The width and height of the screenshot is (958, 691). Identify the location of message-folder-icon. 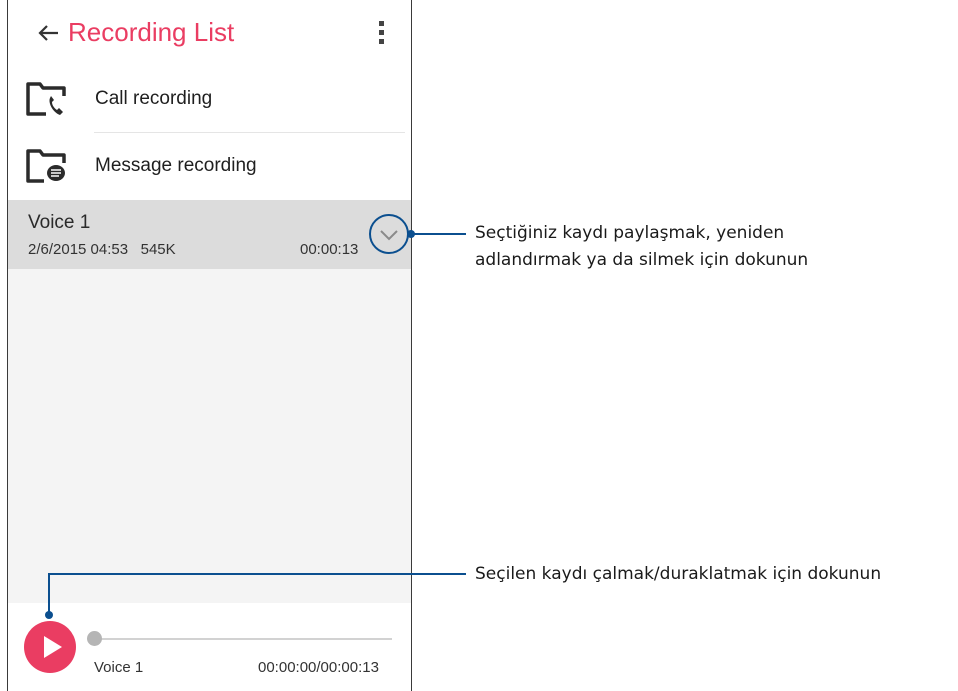
(46, 166).